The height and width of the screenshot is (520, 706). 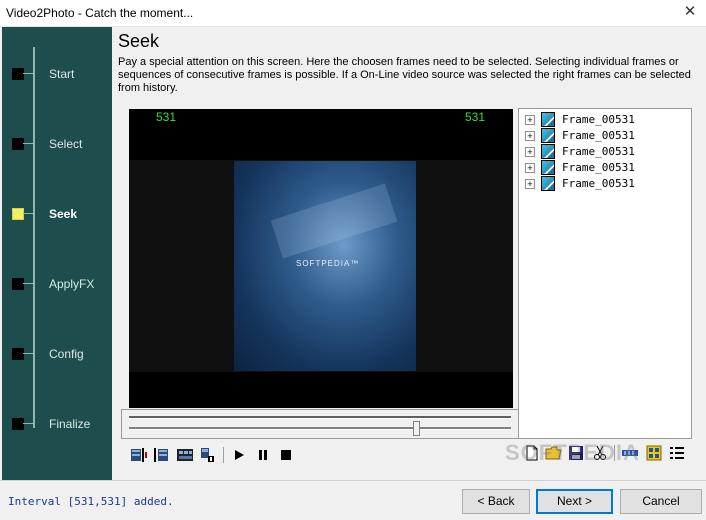 What do you see at coordinates (572, 452) in the screenshot?
I see `watermark: SOFTPEDIA` at bounding box center [572, 452].